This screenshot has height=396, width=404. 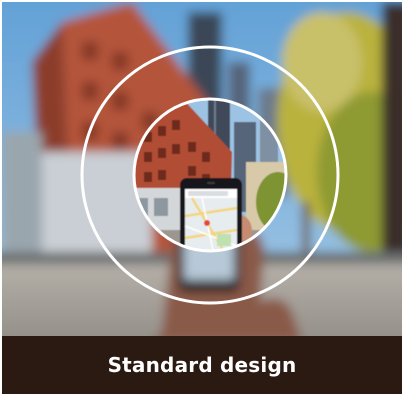 I want to click on caption-bar: Standard design, so click(x=202, y=365).